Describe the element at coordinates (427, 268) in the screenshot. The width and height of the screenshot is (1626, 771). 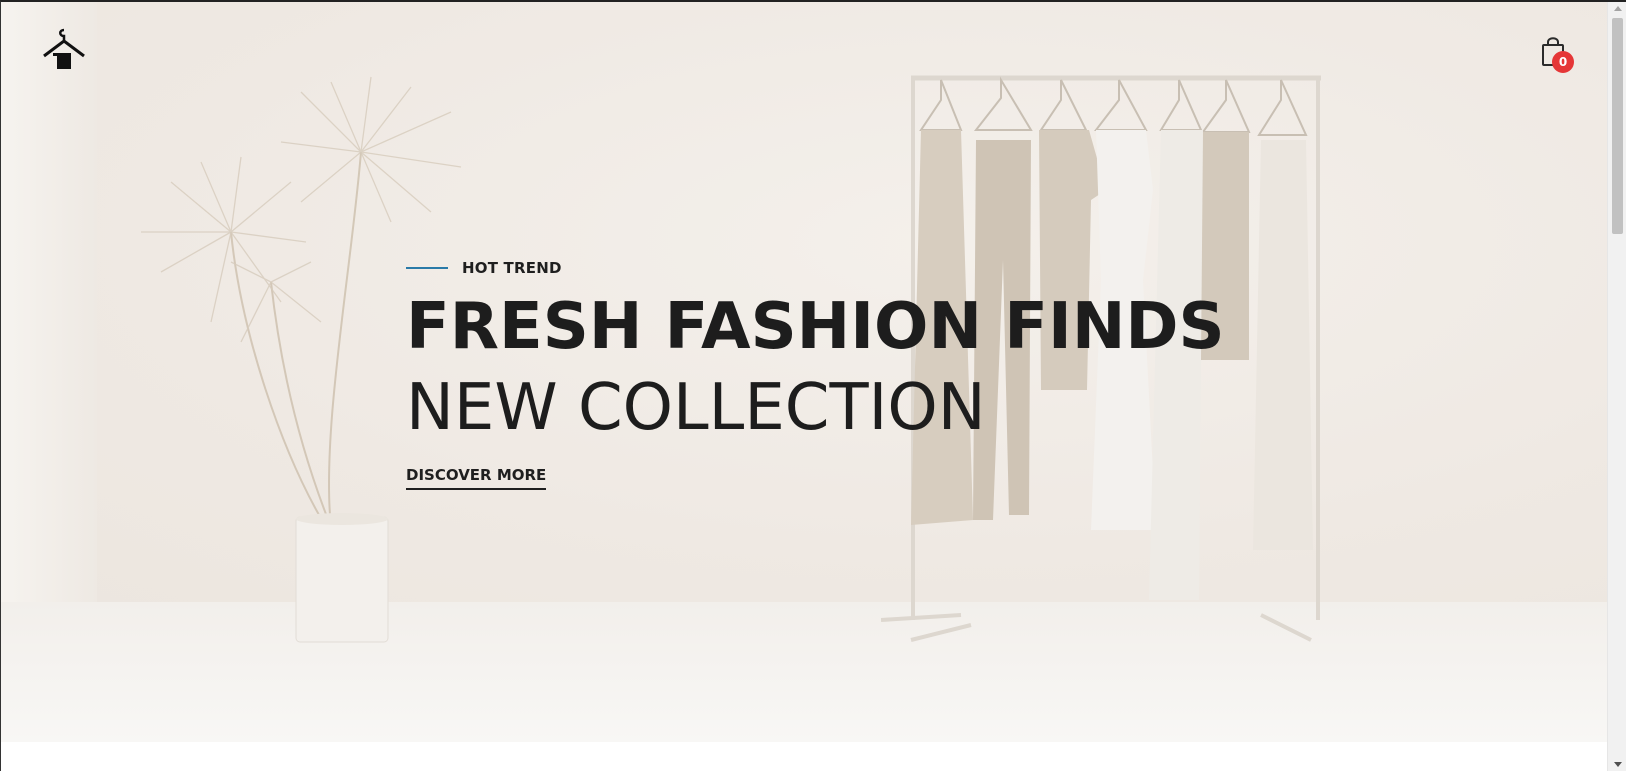
I see `eyebrow-accent-line` at that location.